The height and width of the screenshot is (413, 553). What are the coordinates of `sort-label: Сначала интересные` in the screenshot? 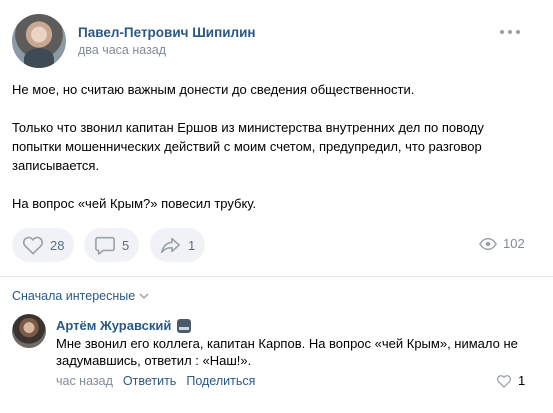 It's located at (74, 296).